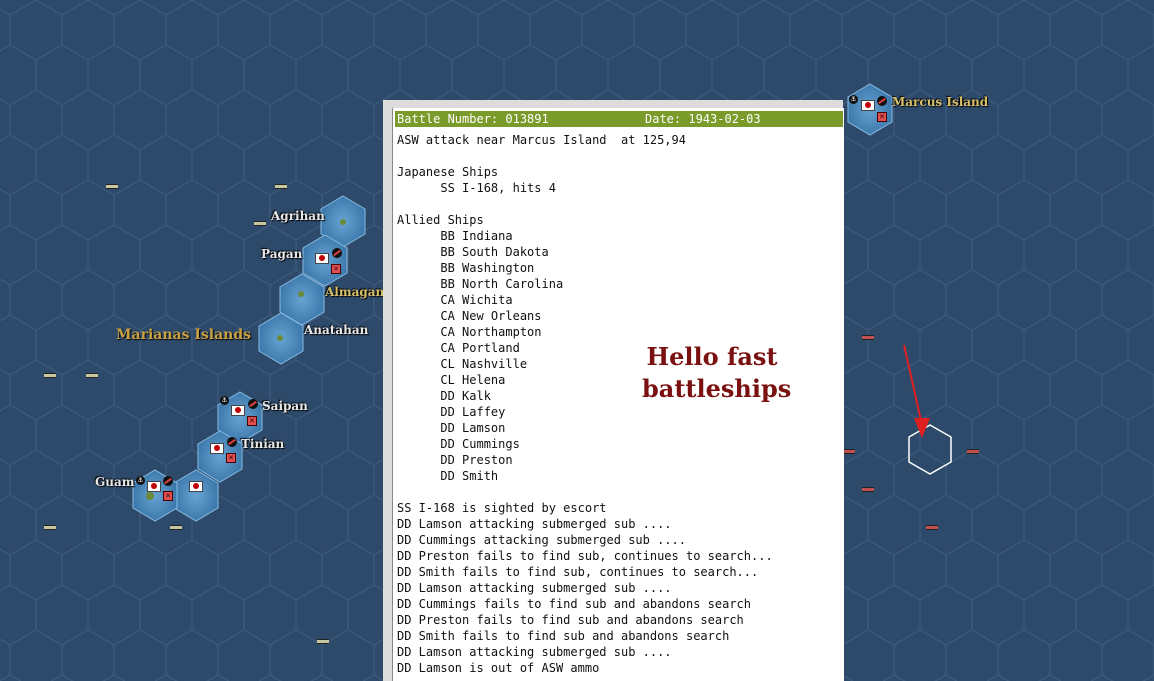 Image resolution: width=1154 pixels, height=681 pixels. Describe the element at coordinates (285, 406) in the screenshot. I see `place-saipan: Saipan` at that location.